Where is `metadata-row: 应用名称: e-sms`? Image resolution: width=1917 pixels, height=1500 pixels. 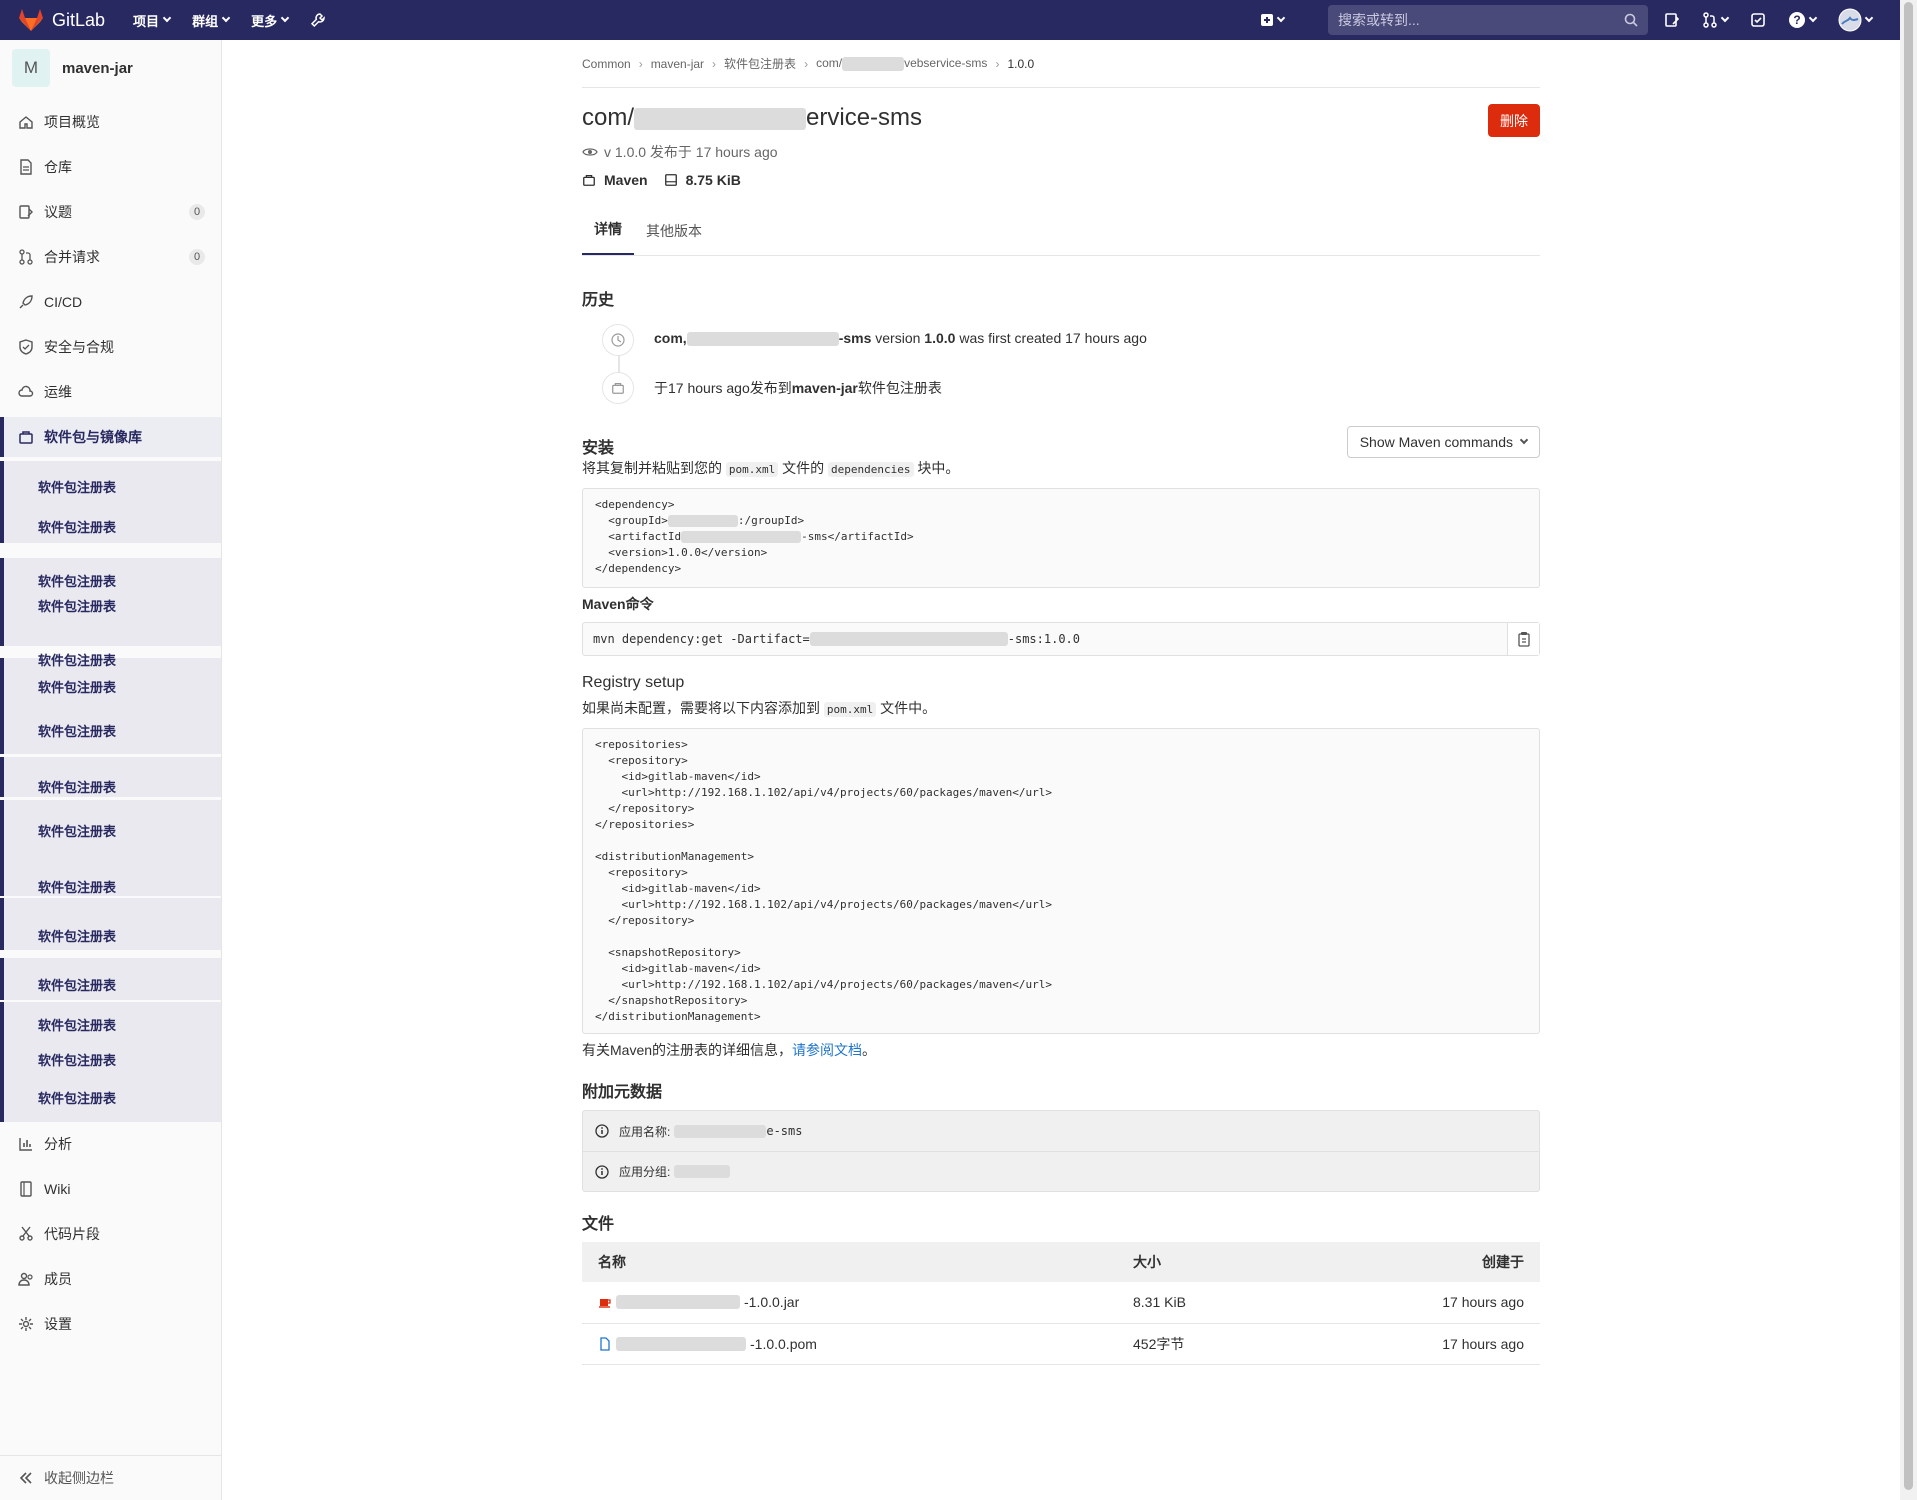 metadata-row: 应用名称: e-sms is located at coordinates (1061, 1131).